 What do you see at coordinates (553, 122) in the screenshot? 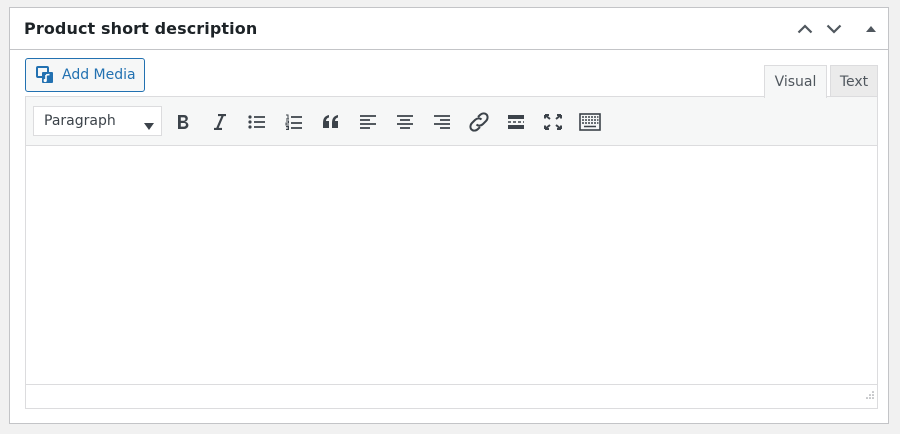
I see `fullscreen-icon` at bounding box center [553, 122].